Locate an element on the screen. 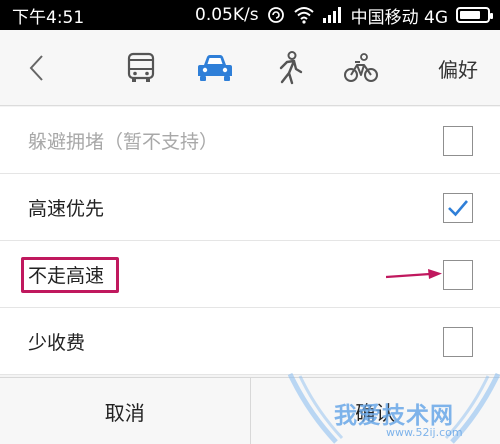 This screenshot has width=500, height=444. bus-icon is located at coordinates (141, 67).